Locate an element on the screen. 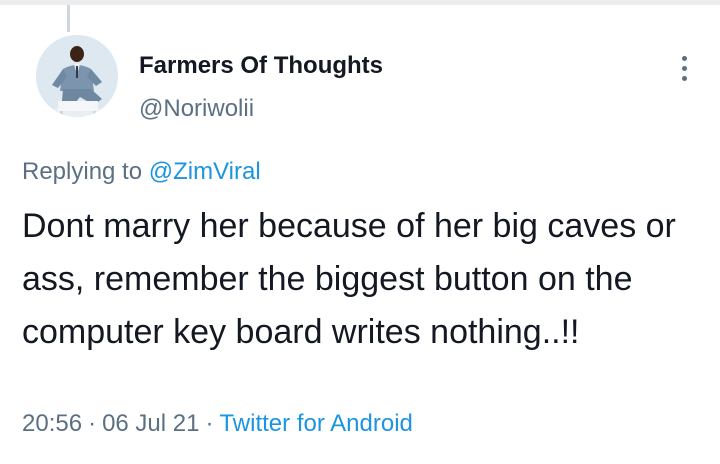 This screenshot has height=464, width=720. thread-connector-line is located at coordinates (68, 18).